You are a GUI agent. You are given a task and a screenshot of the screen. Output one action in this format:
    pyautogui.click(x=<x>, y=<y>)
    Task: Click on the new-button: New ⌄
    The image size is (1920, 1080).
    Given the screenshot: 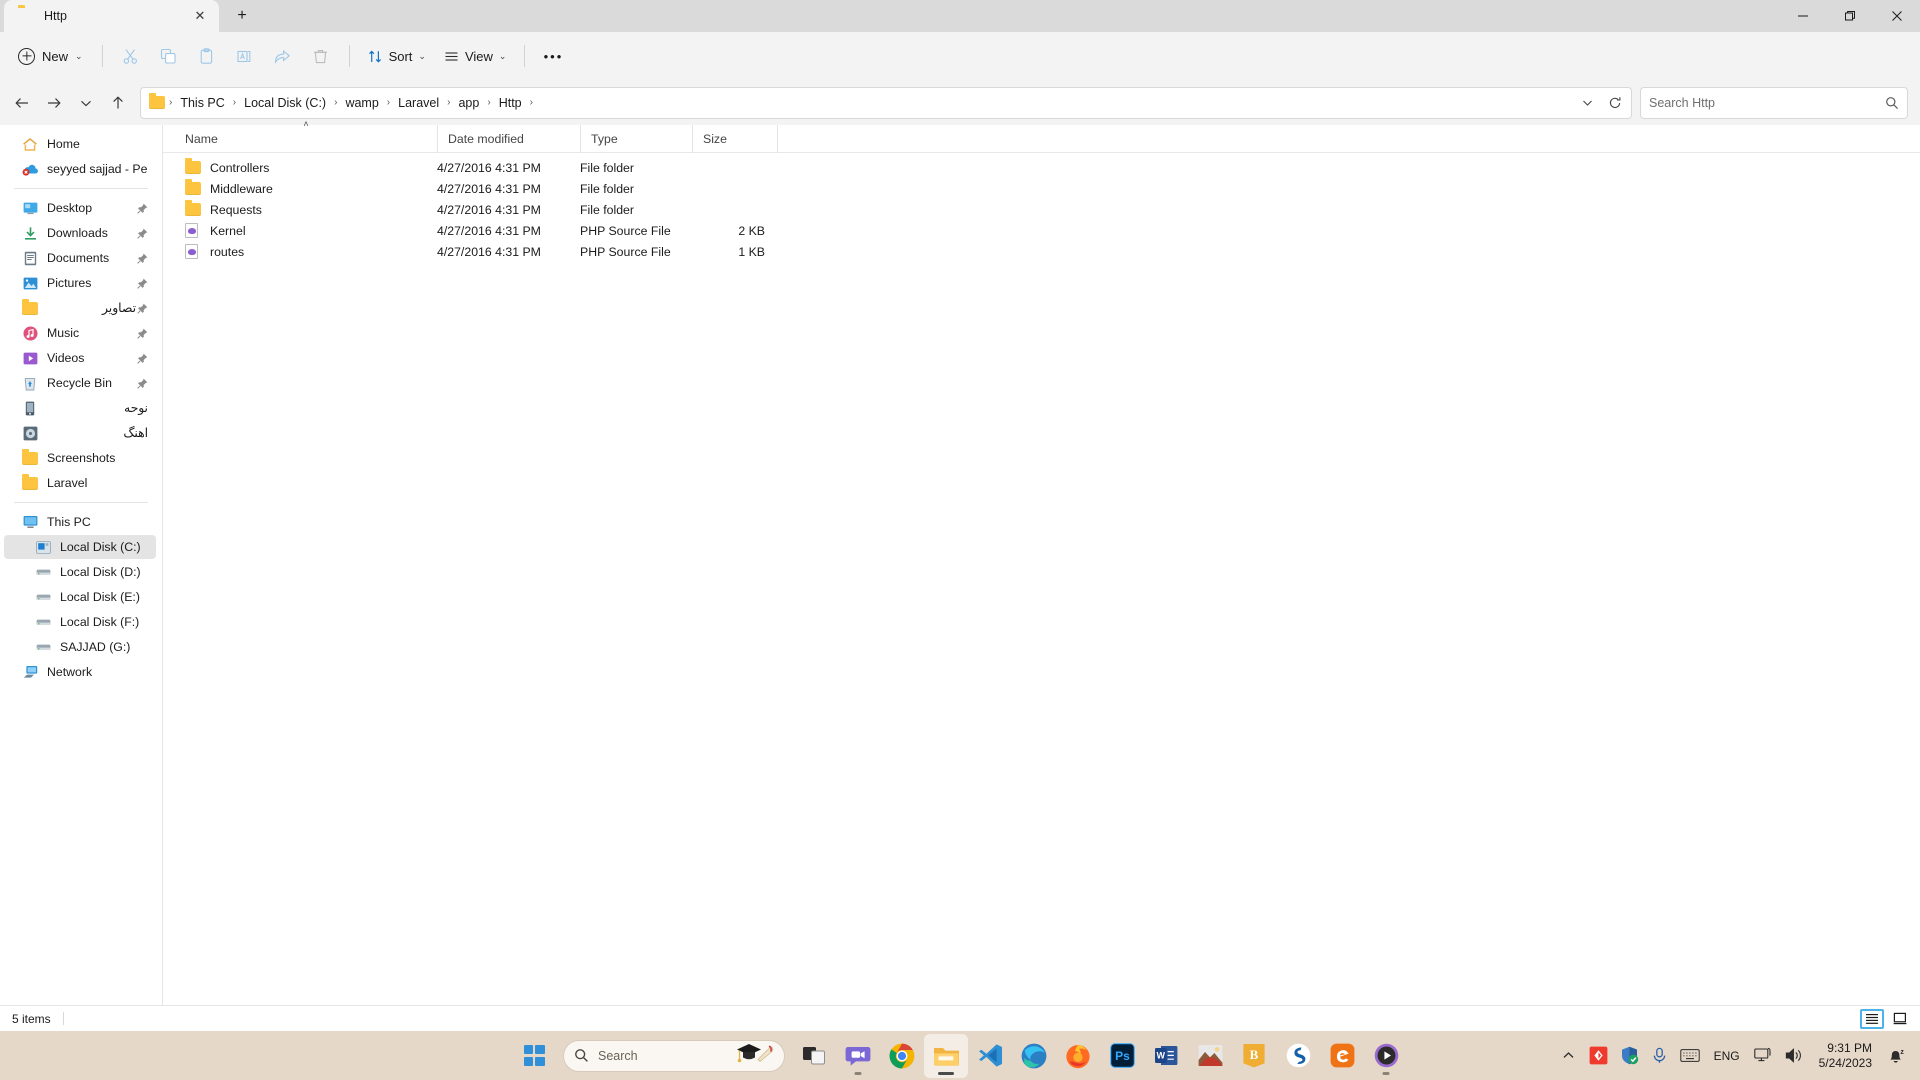 What is the action you would take?
    pyautogui.click(x=51, y=56)
    